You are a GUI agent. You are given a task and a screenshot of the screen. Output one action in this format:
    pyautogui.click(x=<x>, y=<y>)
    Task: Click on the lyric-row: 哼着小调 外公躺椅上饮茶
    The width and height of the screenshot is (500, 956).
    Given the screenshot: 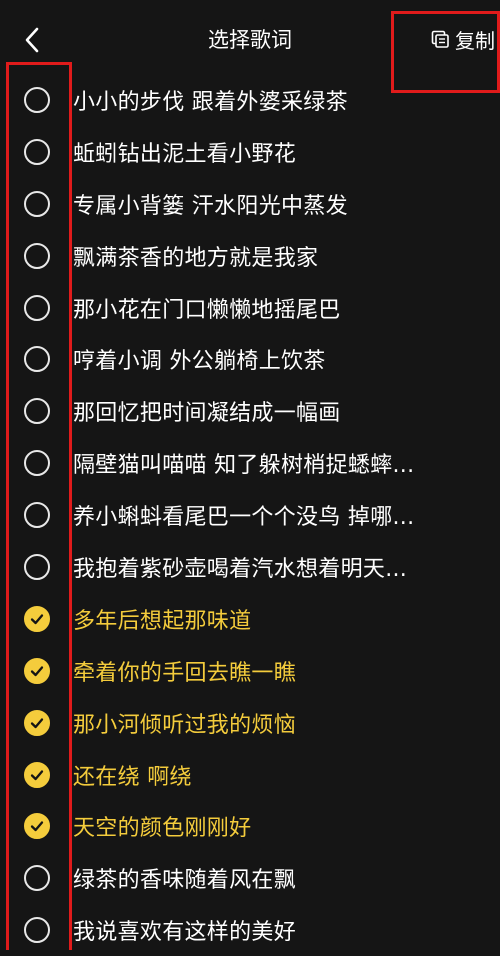 What is the action you would take?
    pyautogui.click(x=250, y=359)
    